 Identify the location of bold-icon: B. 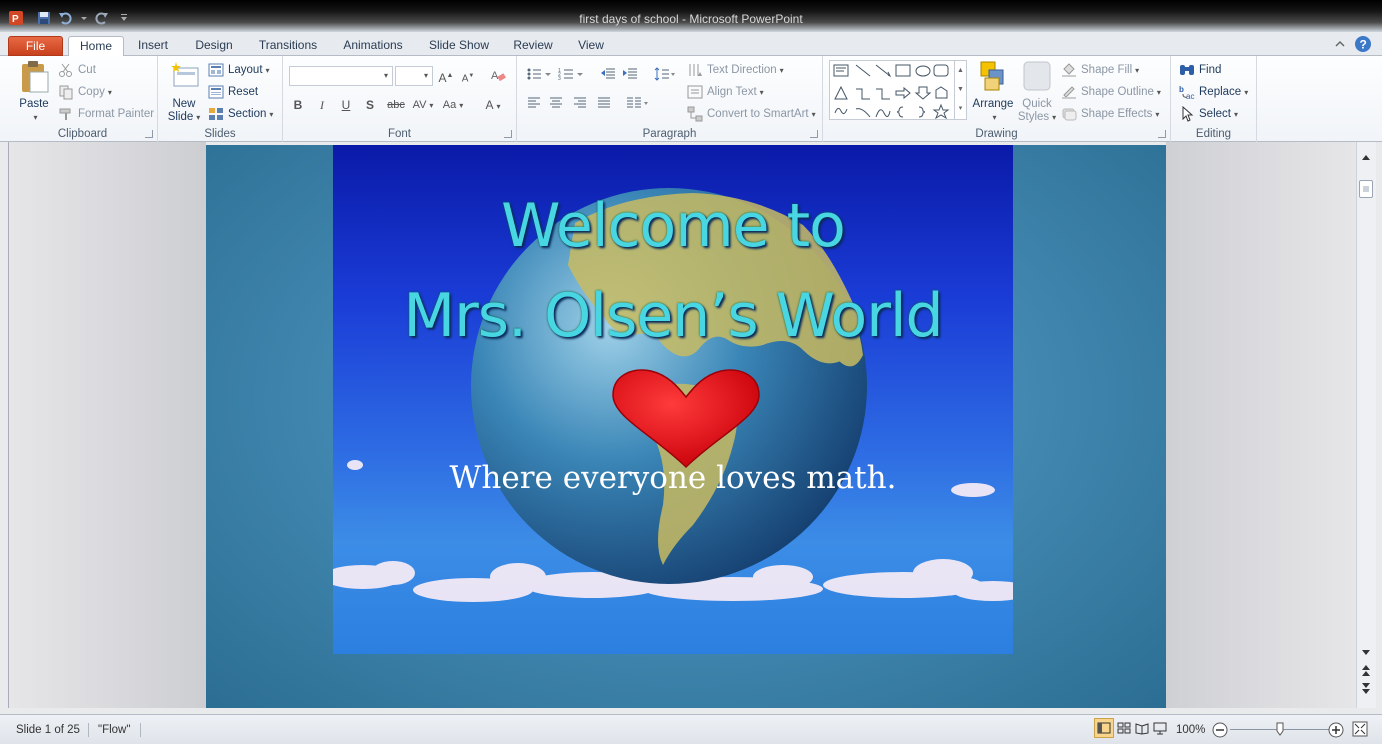
(298, 105).